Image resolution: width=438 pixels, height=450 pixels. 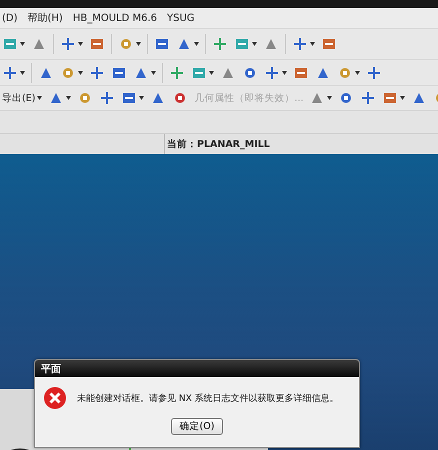 What do you see at coordinates (19, 98) in the screenshot?
I see `export-menu: 导出(E)` at bounding box center [19, 98].